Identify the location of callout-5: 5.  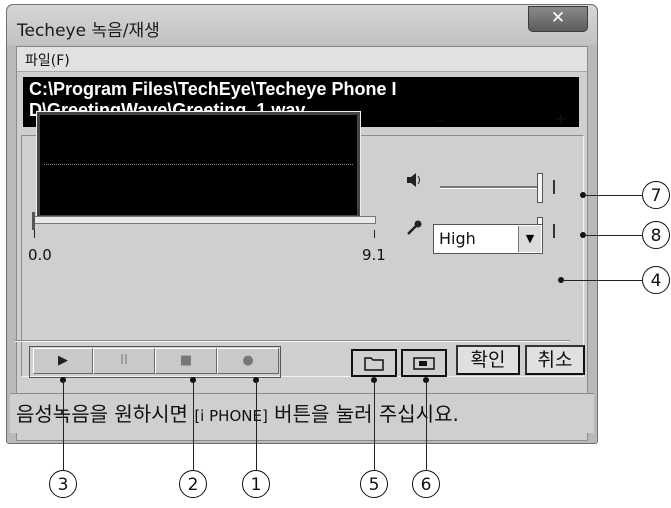
(374, 484).